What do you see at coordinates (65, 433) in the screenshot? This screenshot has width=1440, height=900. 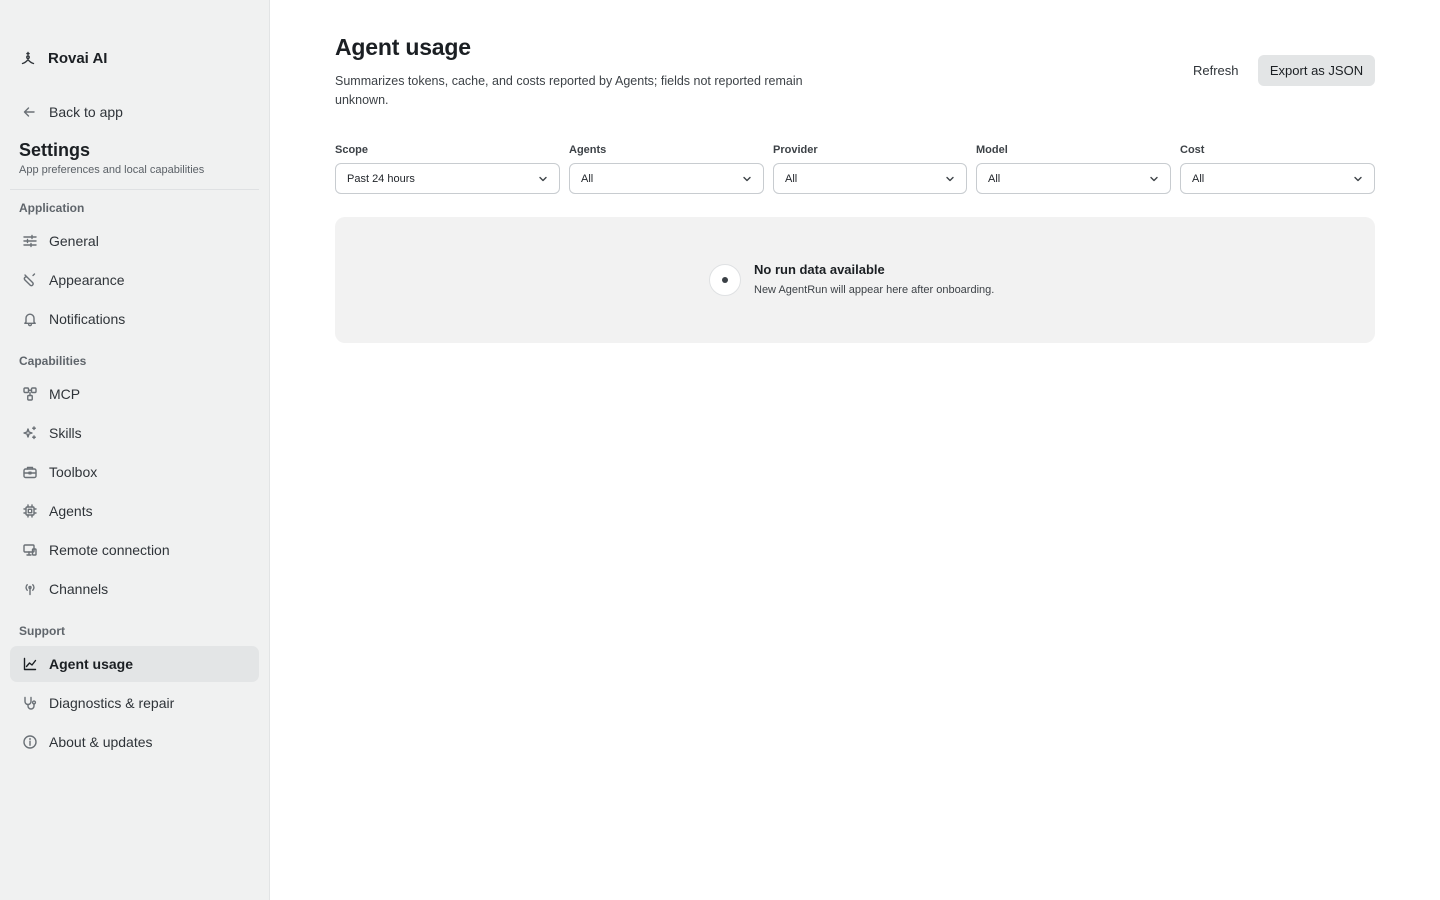 I see `sidebar-item-label: Skills` at bounding box center [65, 433].